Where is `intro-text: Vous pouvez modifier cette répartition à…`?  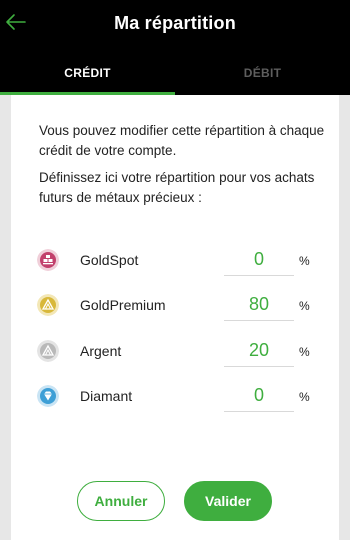
intro-text: Vous pouvez modifier cette répartition à… is located at coordinates (182, 140).